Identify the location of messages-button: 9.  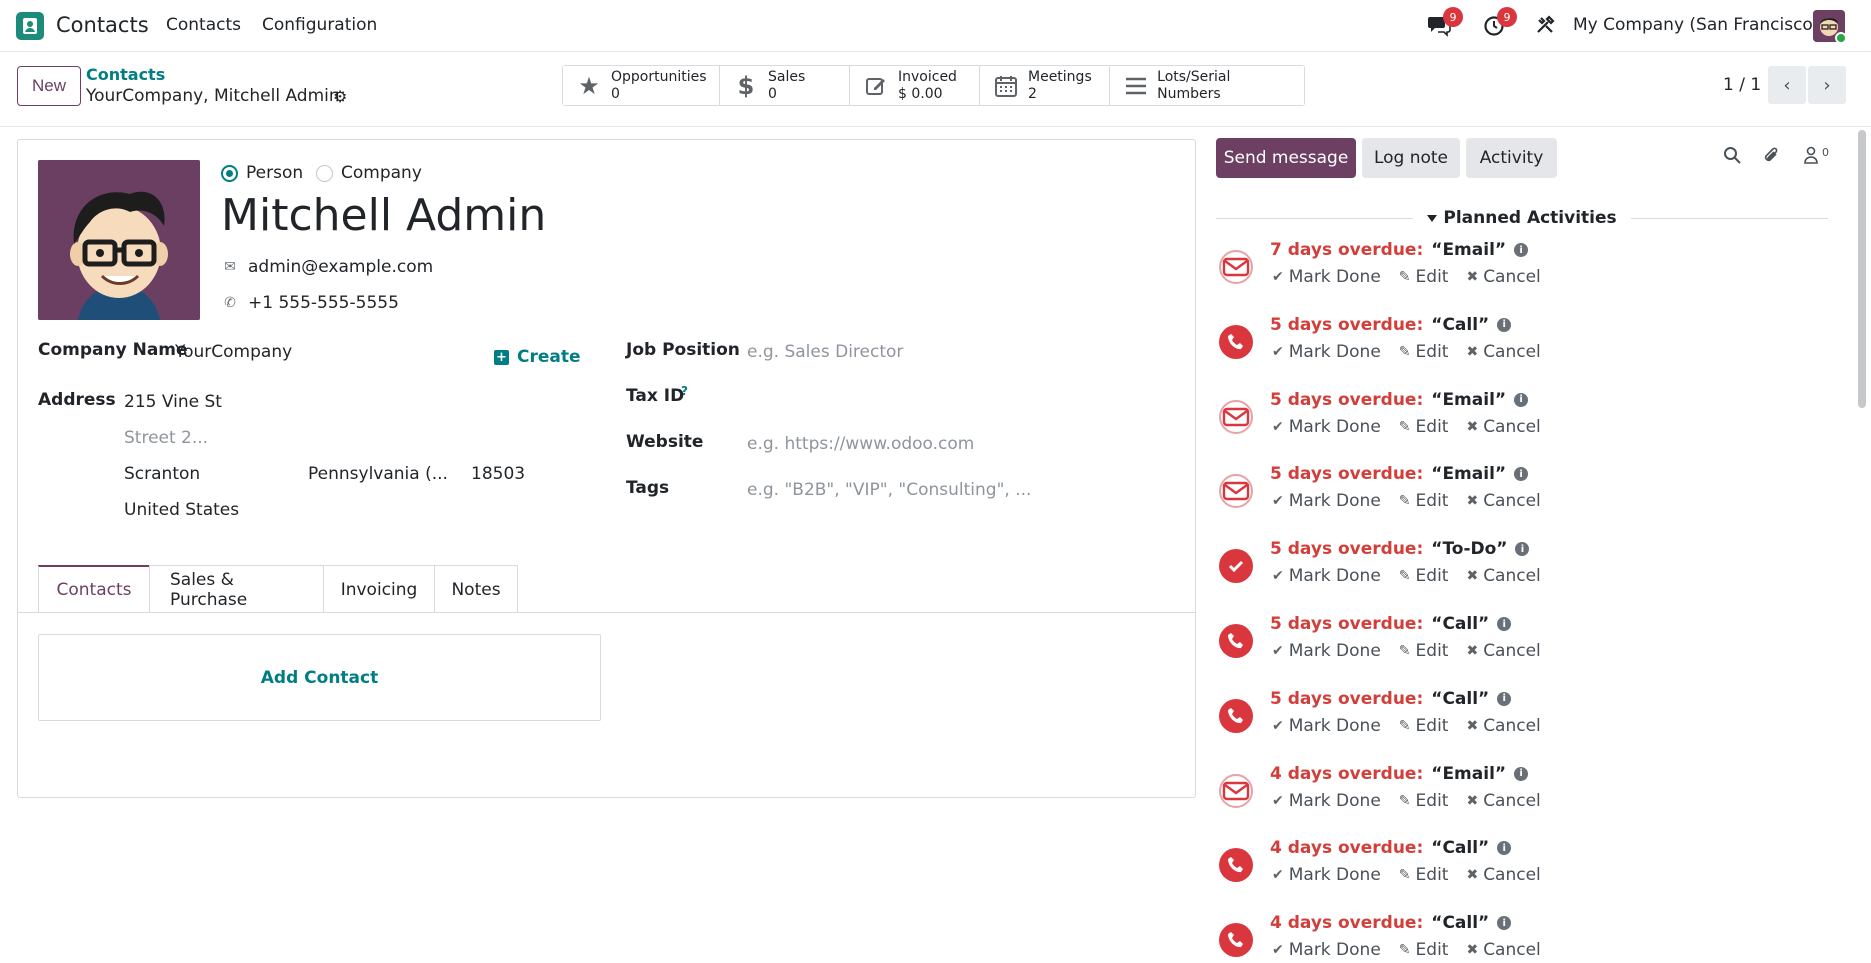
(1445, 22).